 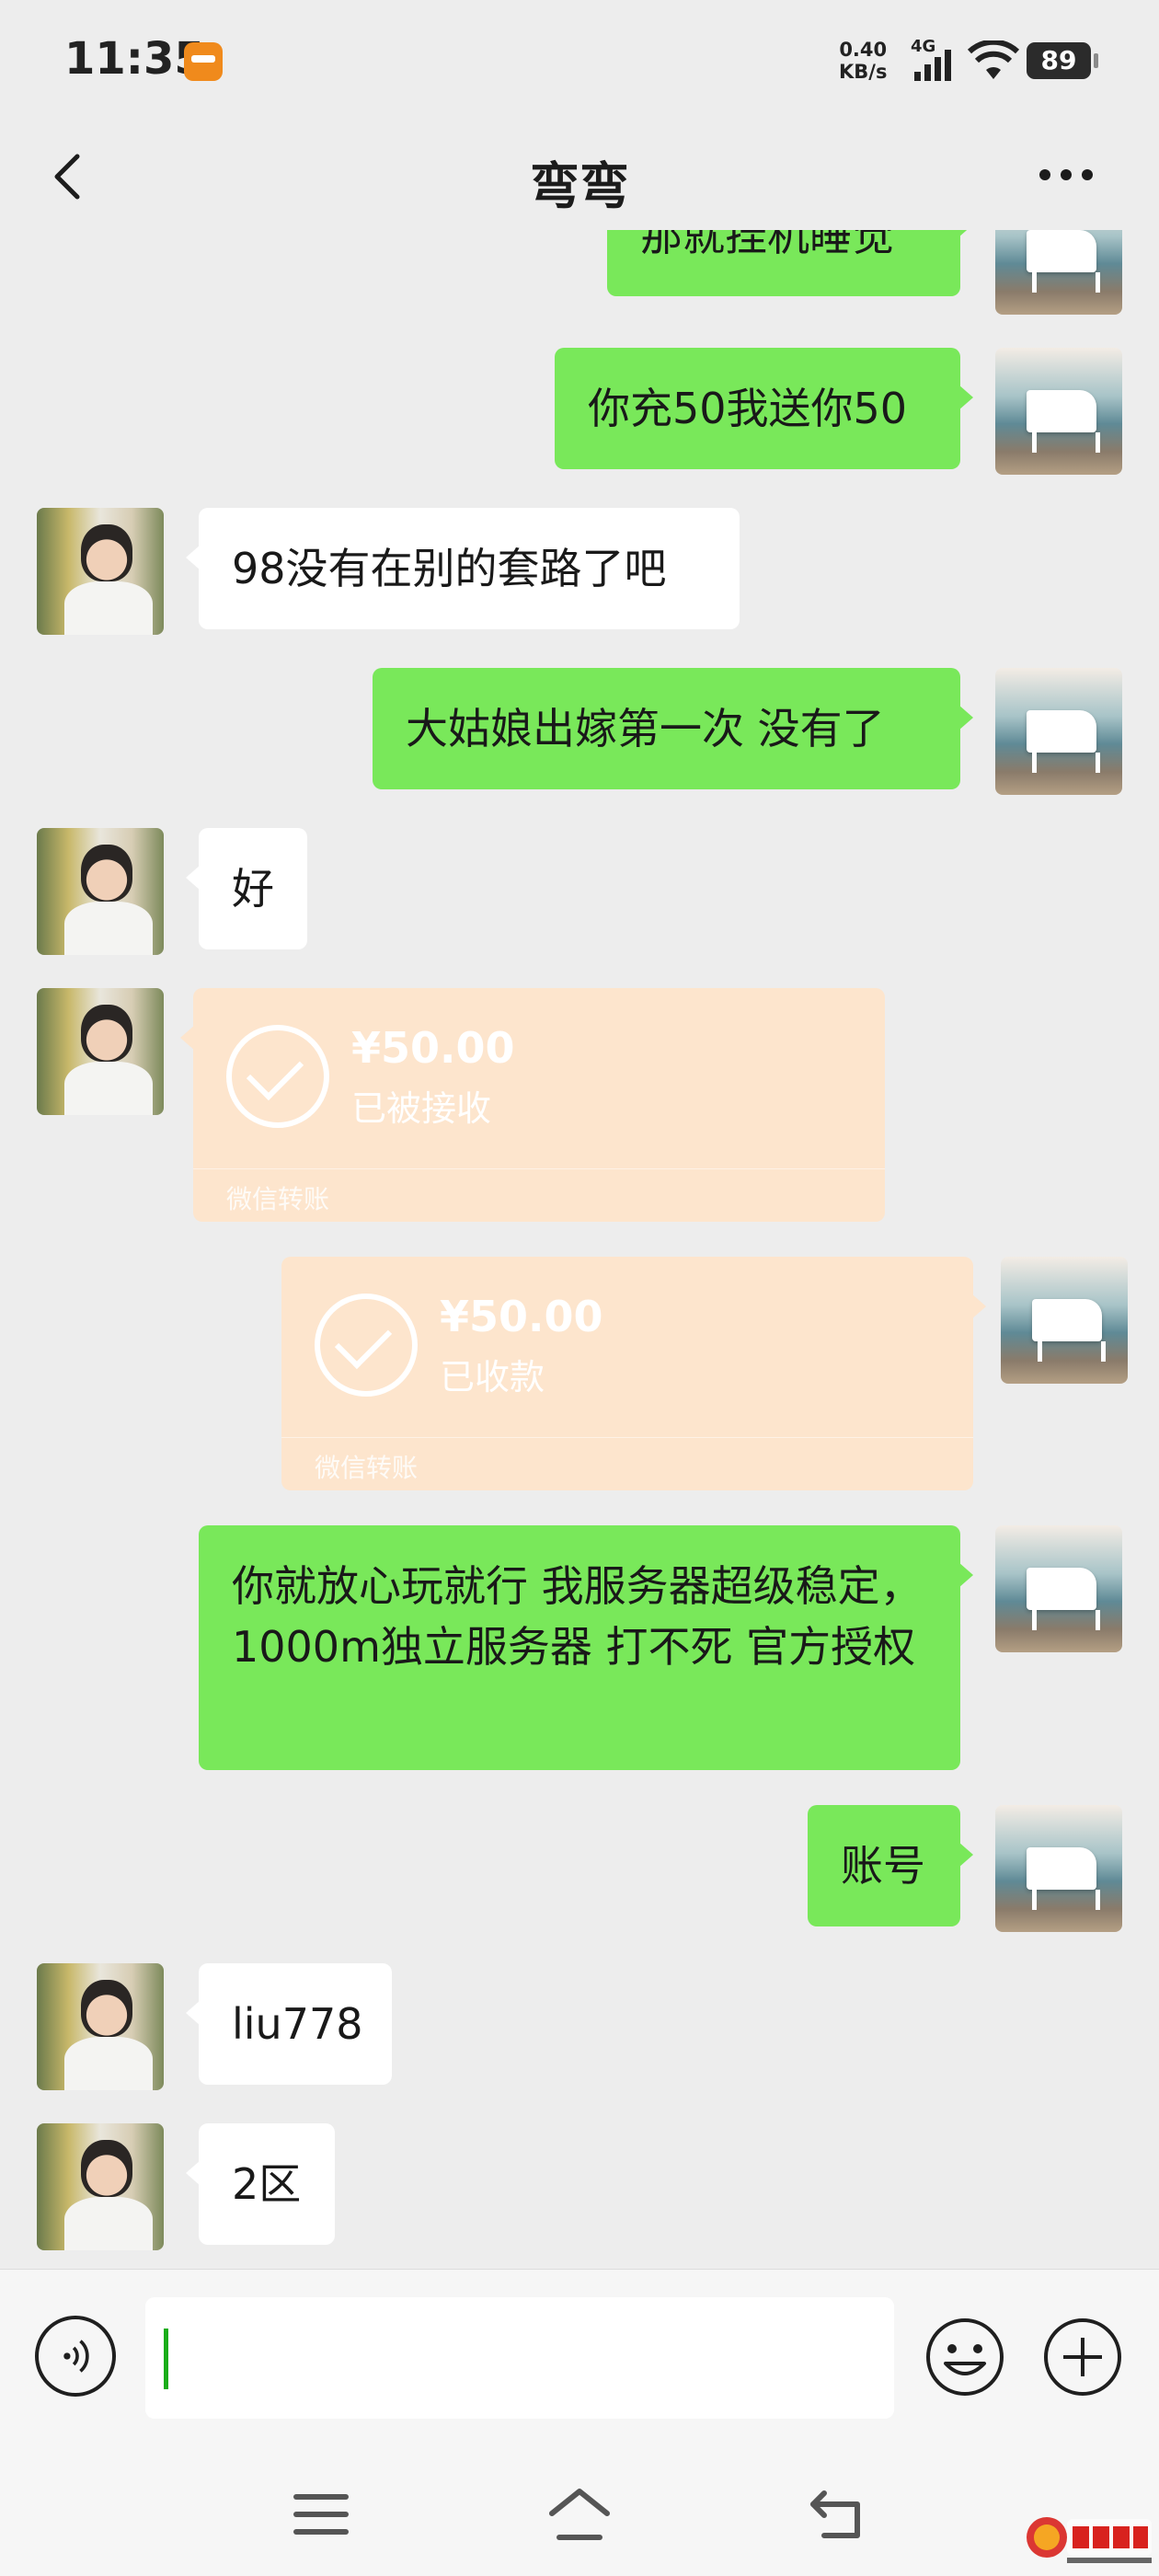 What do you see at coordinates (1089, 2540) in the screenshot?
I see `forum-watermark-logo` at bounding box center [1089, 2540].